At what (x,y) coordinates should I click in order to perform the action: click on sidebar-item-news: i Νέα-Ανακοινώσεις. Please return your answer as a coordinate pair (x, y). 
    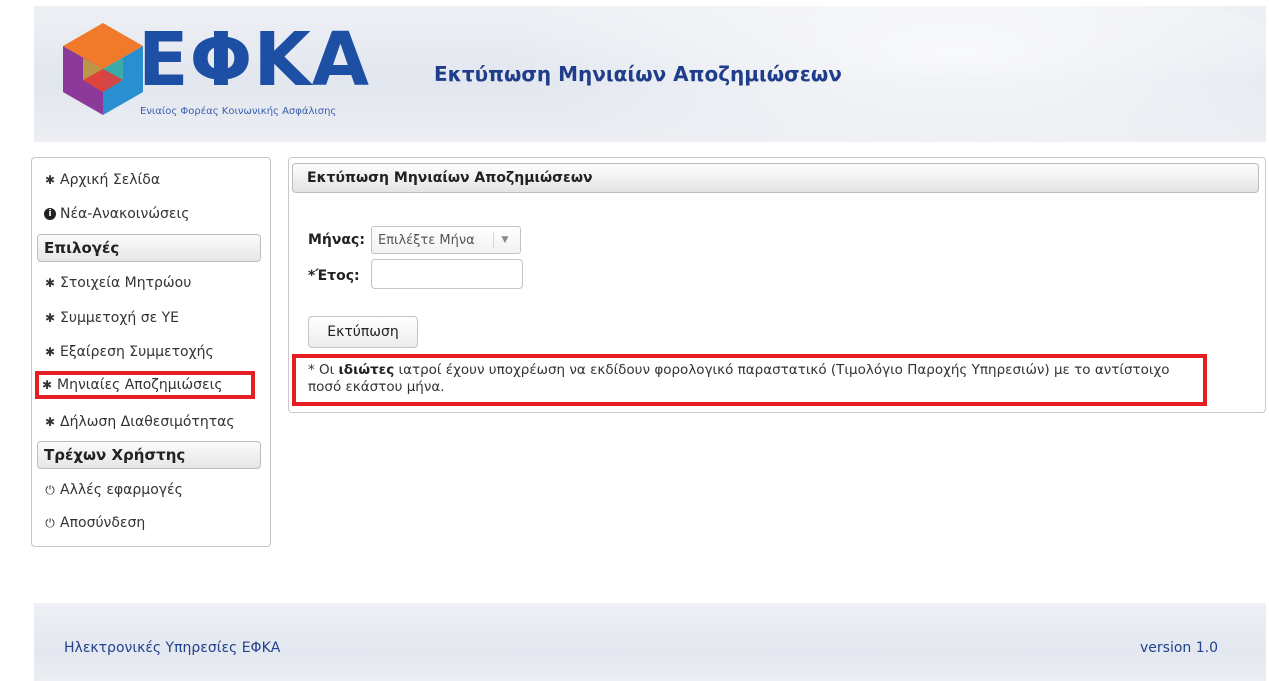
    Looking at the image, I should click on (116, 214).